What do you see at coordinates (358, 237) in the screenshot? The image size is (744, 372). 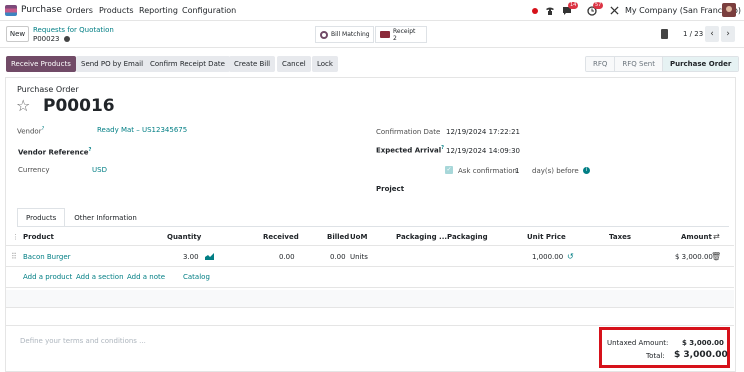 I see `header-uom: UoM` at bounding box center [358, 237].